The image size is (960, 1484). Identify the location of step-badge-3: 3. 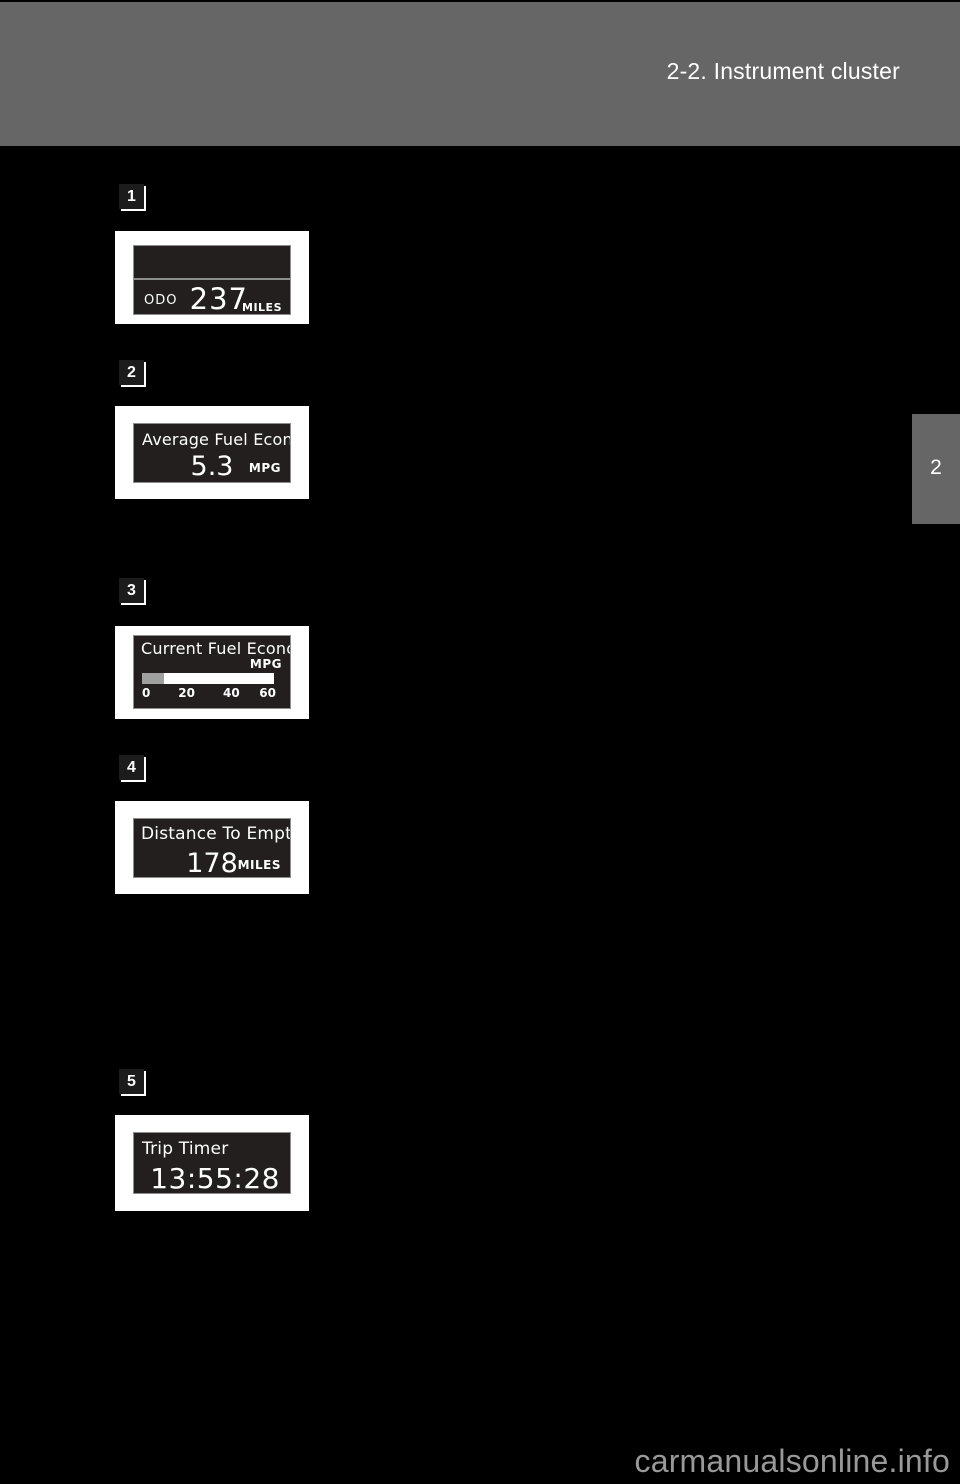
(131, 590).